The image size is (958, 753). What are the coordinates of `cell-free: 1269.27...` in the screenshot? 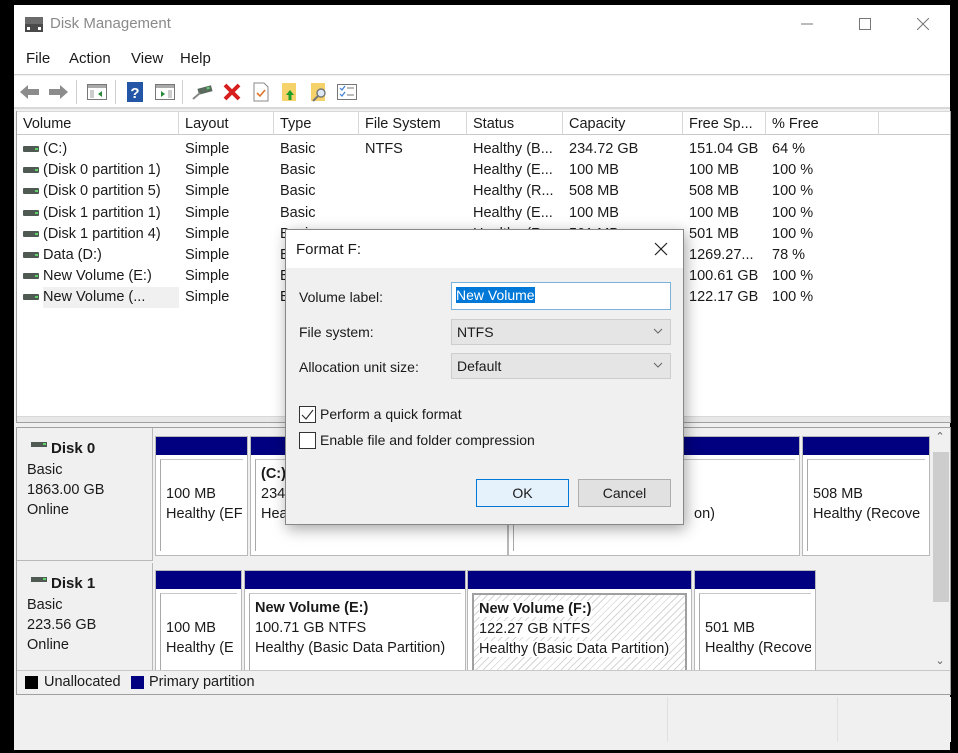 It's located at (721, 255).